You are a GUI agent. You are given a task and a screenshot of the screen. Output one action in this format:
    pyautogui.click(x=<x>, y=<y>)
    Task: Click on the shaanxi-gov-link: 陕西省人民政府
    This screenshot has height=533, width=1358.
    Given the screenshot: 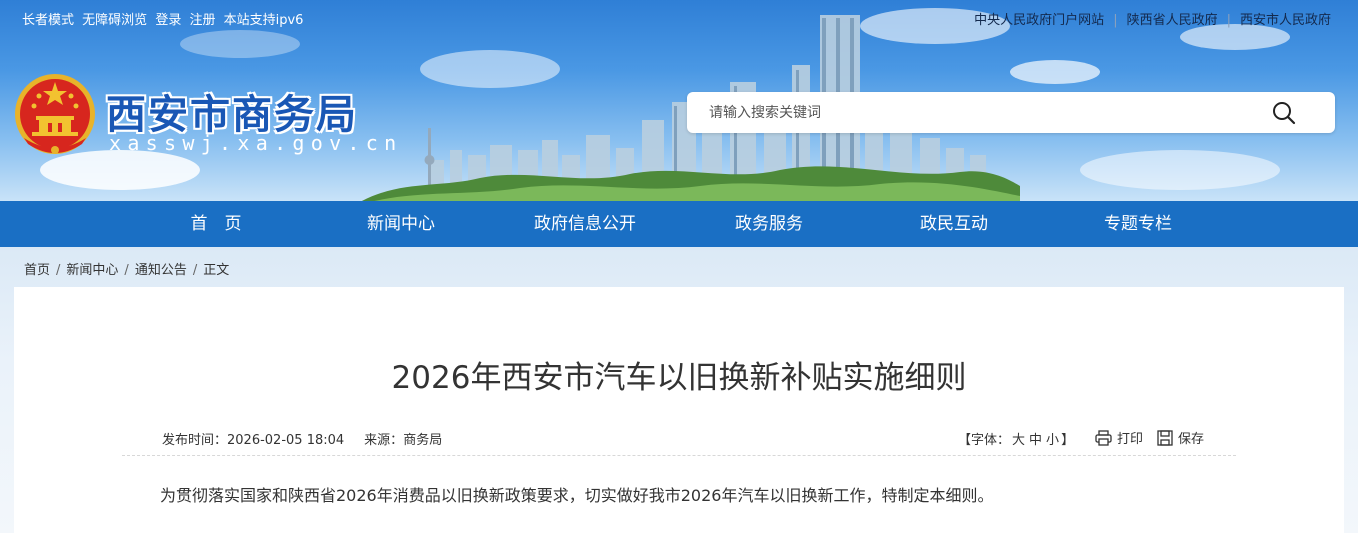 What is the action you would take?
    pyautogui.click(x=1172, y=20)
    